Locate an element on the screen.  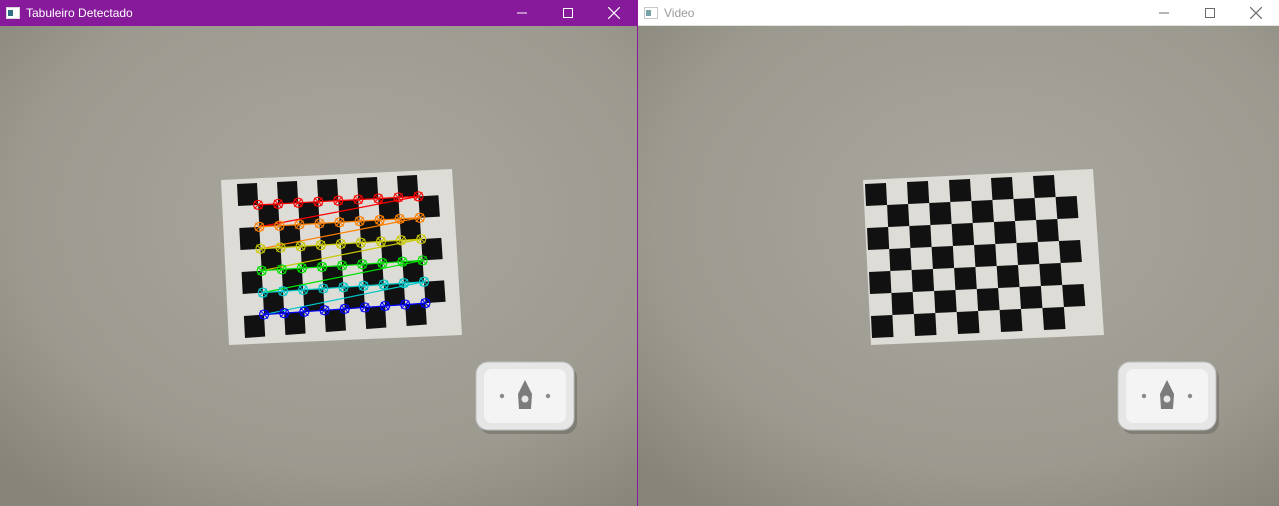
titlebar: Tabuleiro Detectado is located at coordinates (318, 13).